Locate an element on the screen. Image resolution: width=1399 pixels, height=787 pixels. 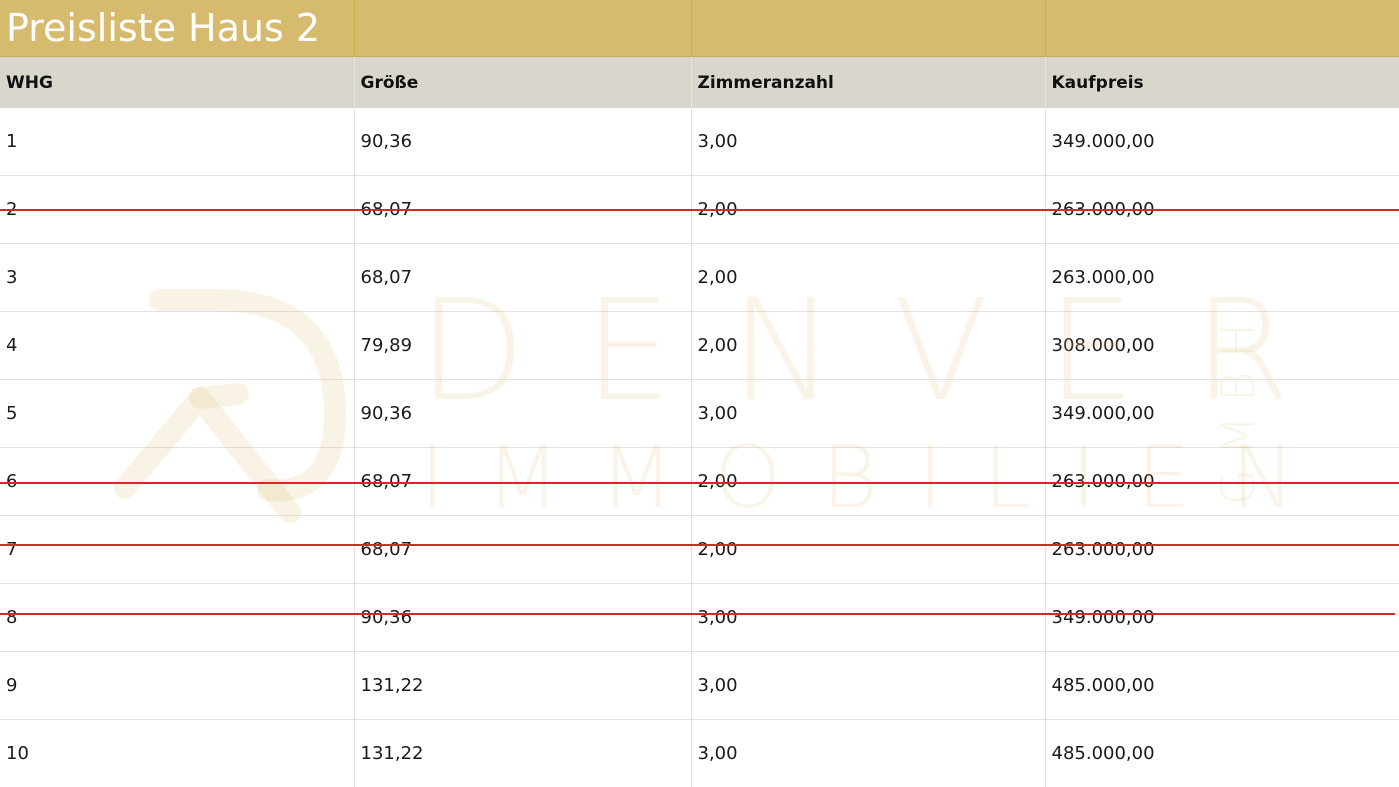
title-cell: Preisliste Haus 2 is located at coordinates (177, 28).